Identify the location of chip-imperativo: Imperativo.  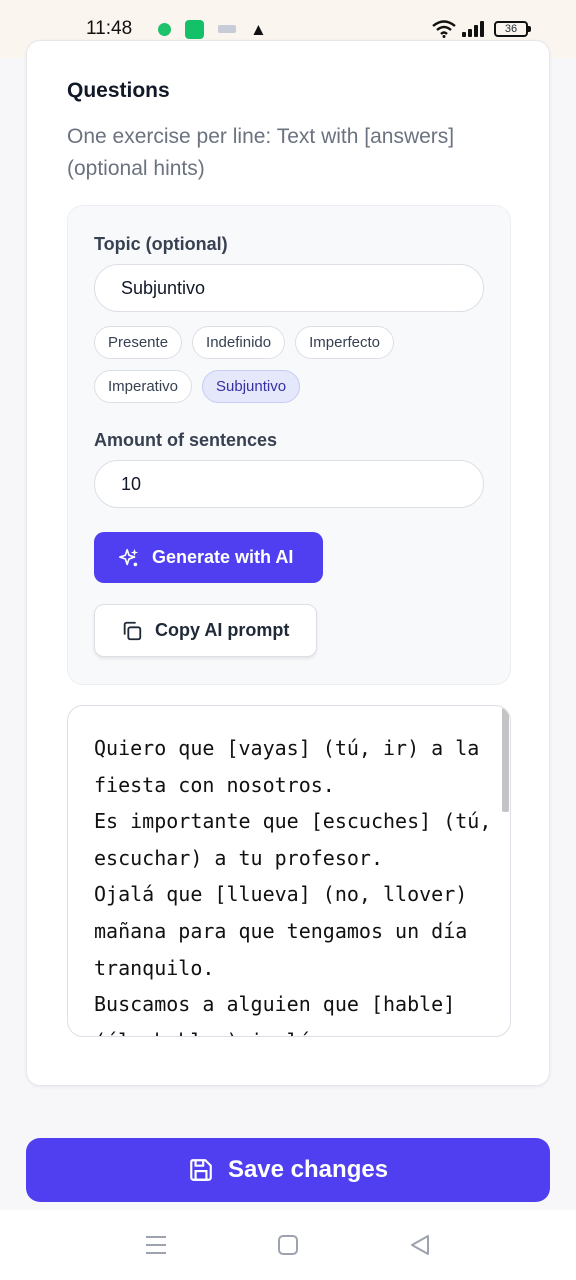
(143, 386).